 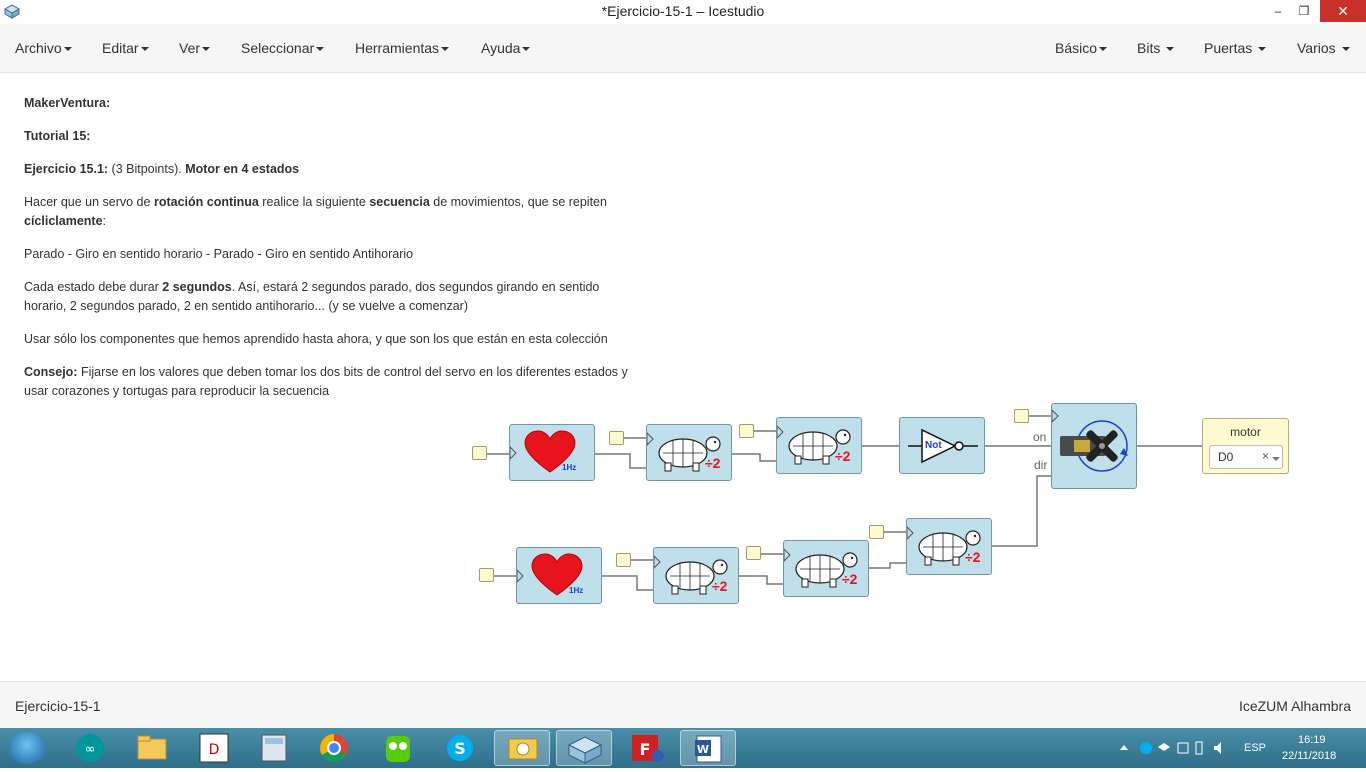 I want to click on menu-archivo: Archivo, so click(x=43, y=48).